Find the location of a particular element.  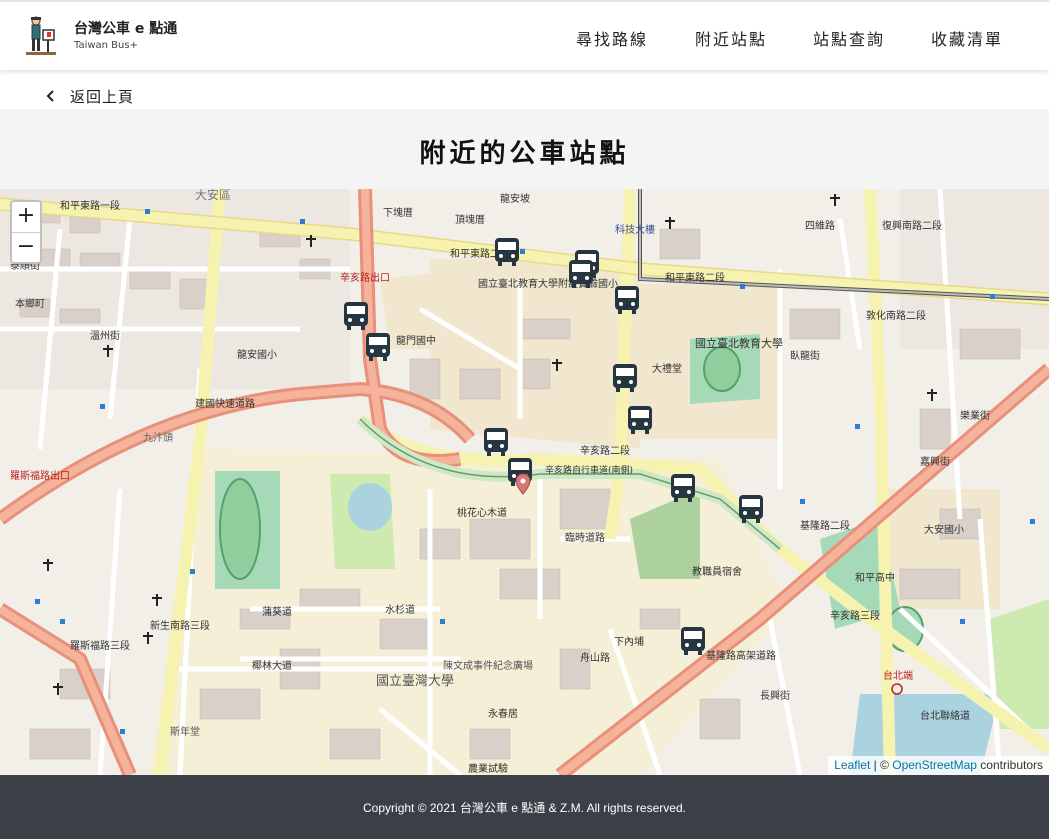

map-label: 大禮堂 is located at coordinates (667, 368).